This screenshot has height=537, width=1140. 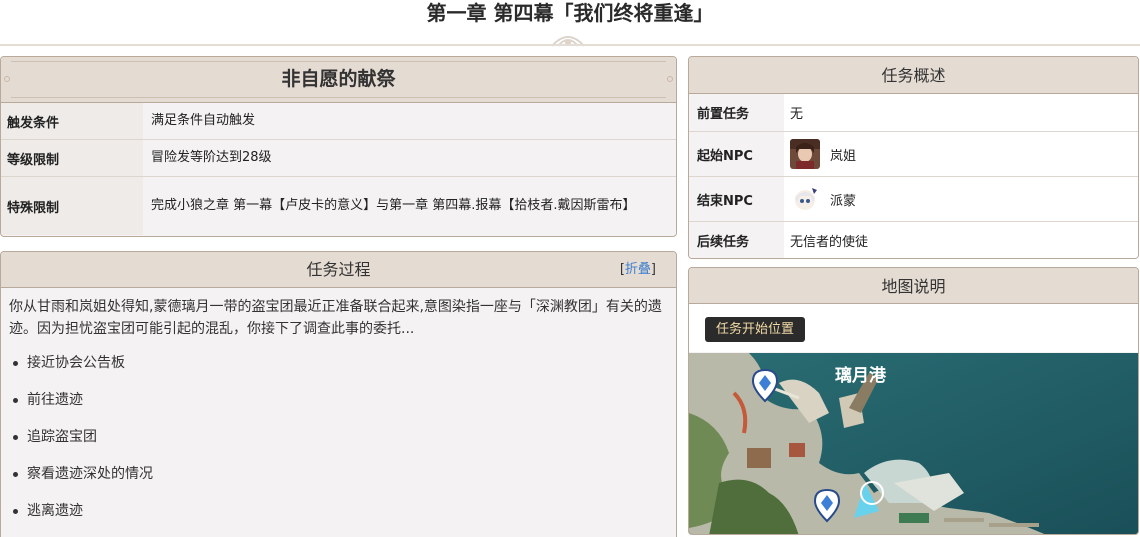 What do you see at coordinates (72, 158) in the screenshot?
I see `row-key: 等级限制` at bounding box center [72, 158].